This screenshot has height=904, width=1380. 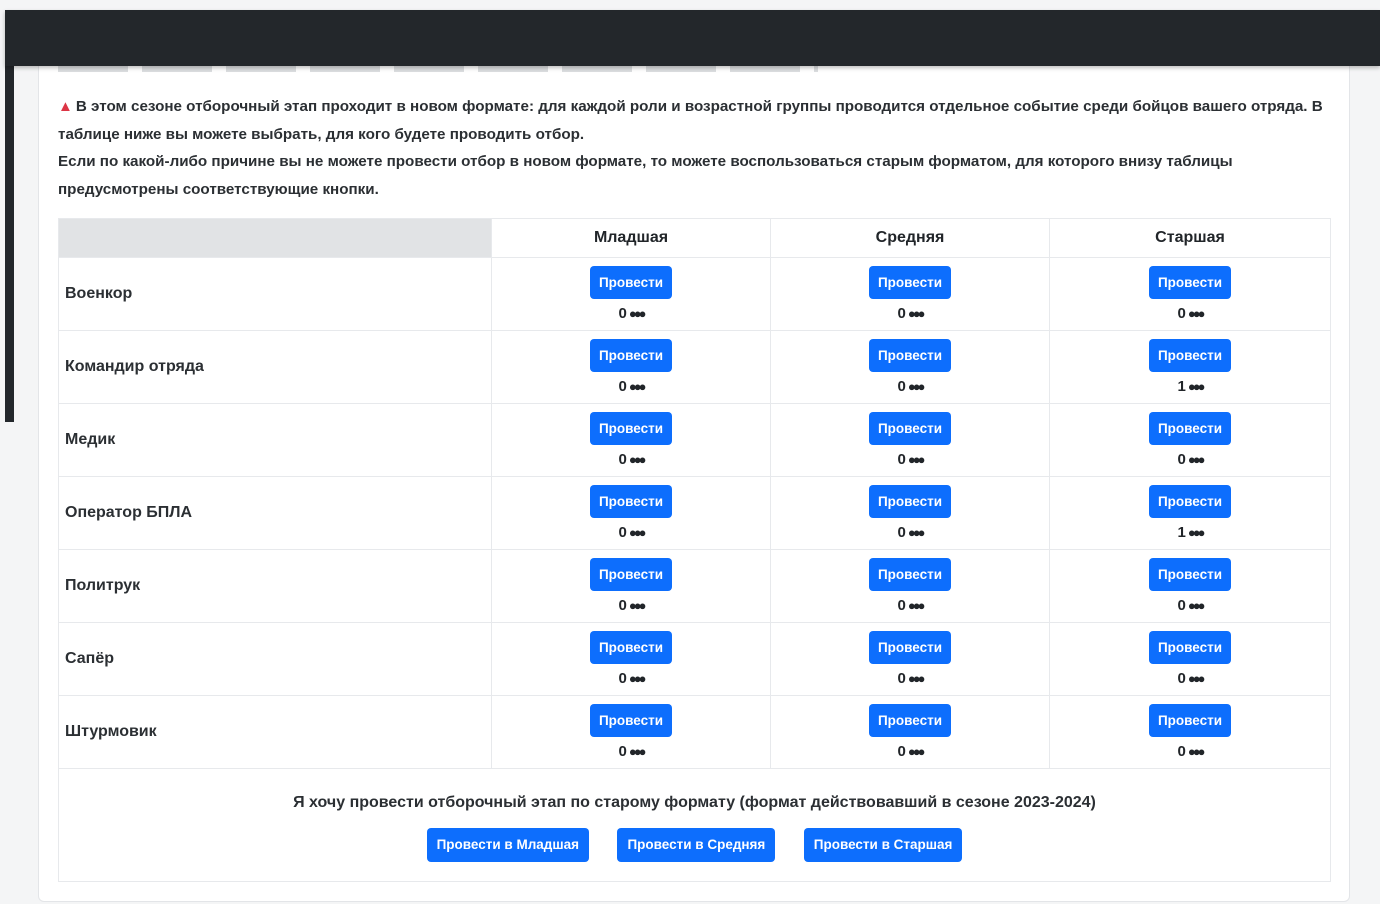 What do you see at coordinates (275, 586) in the screenshot?
I see `role-label: Политрук` at bounding box center [275, 586].